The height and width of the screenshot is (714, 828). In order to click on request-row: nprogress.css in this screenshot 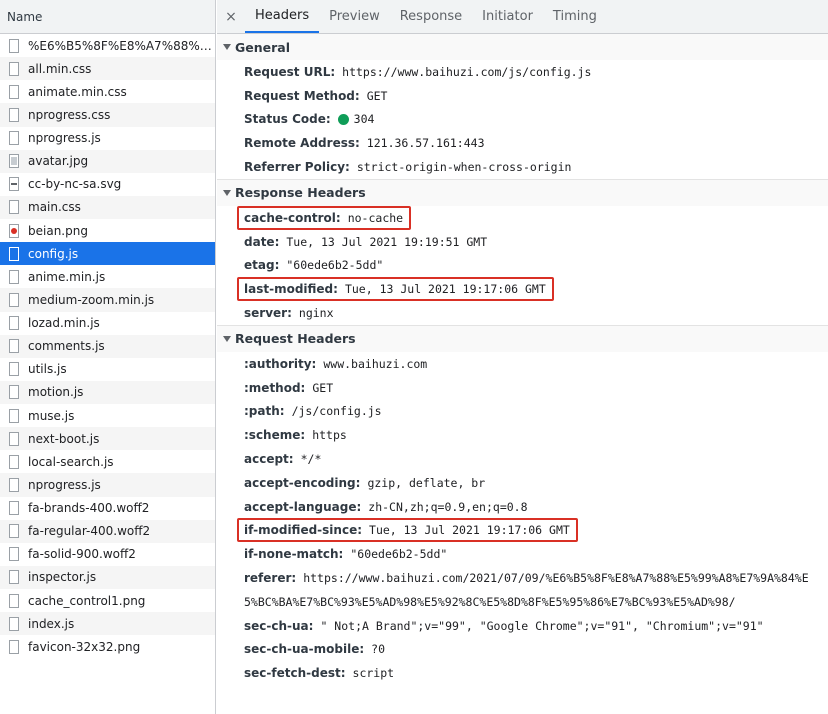, I will do `click(107, 115)`.